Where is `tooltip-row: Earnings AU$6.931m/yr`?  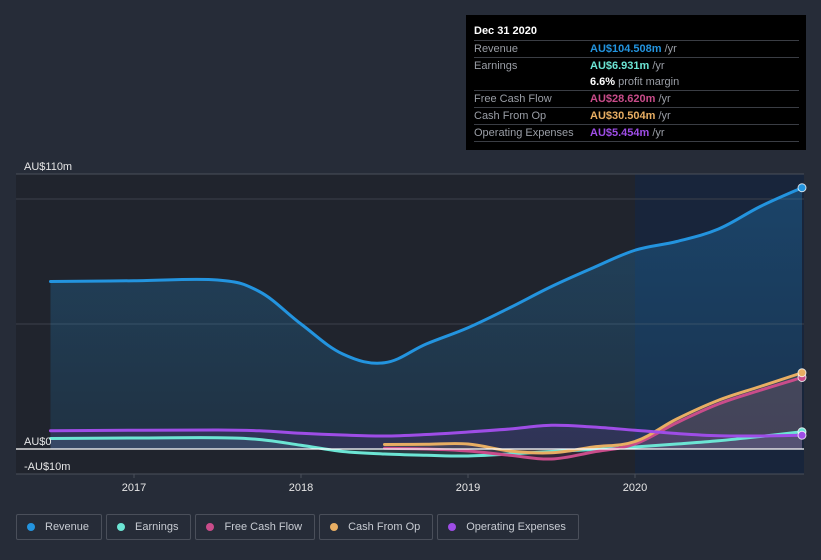 tooltip-row: Earnings AU$6.931m/yr is located at coordinates (636, 65).